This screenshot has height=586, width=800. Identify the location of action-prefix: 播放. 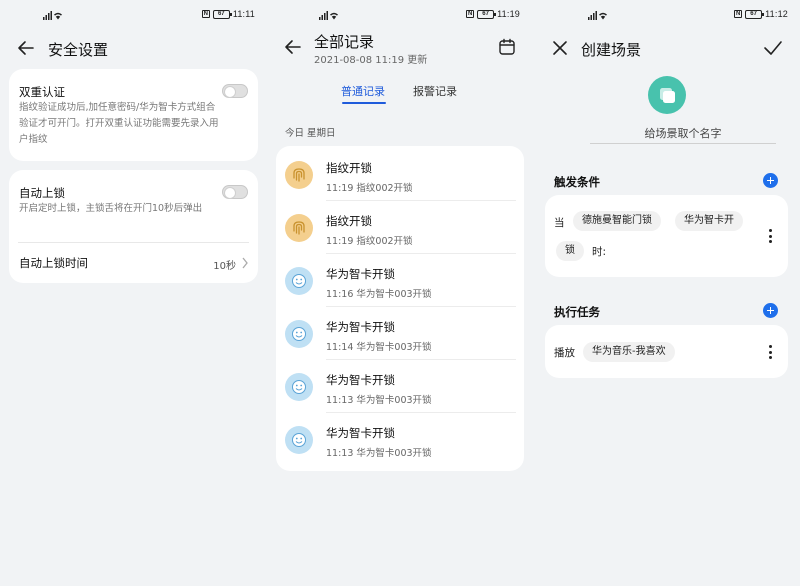
(564, 353).